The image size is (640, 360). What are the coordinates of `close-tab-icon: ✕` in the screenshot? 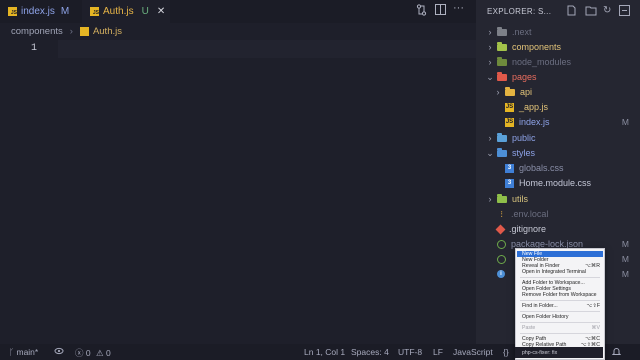 It's located at (161, 11).